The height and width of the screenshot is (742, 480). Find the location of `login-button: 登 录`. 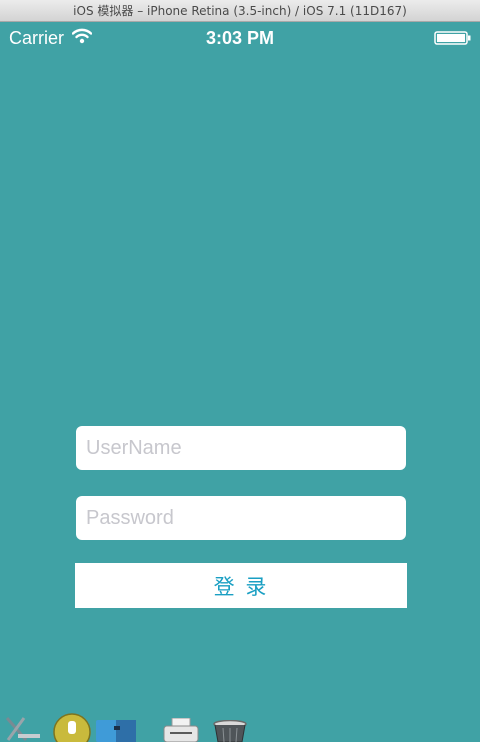

login-button: 登 录 is located at coordinates (241, 585).